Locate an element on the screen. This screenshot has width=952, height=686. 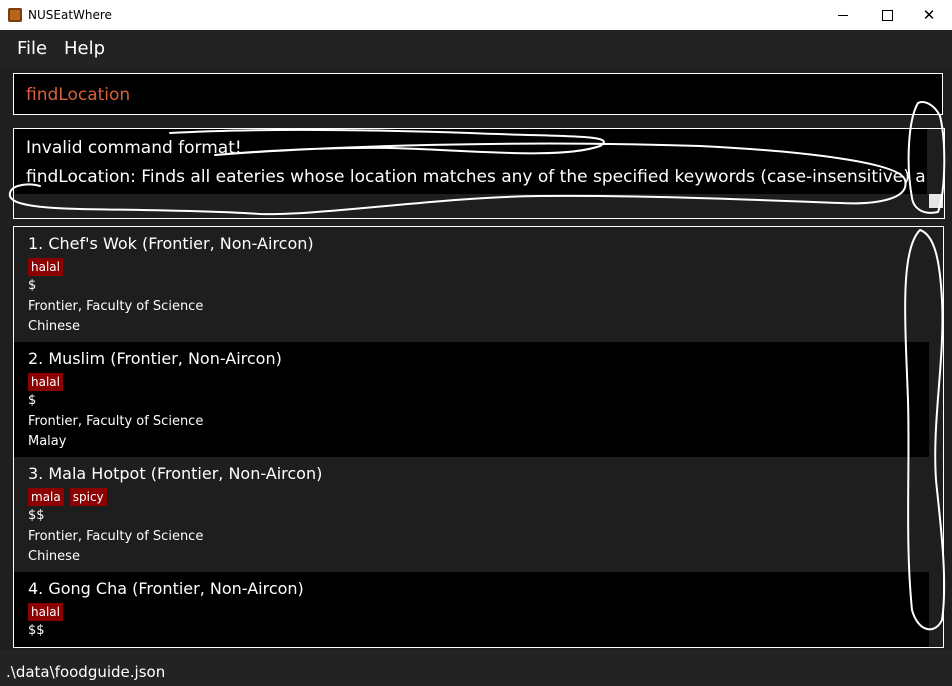
eatery-title: 3. Mala Hotpot (Frontier, Non-Aircon) is located at coordinates (175, 473).